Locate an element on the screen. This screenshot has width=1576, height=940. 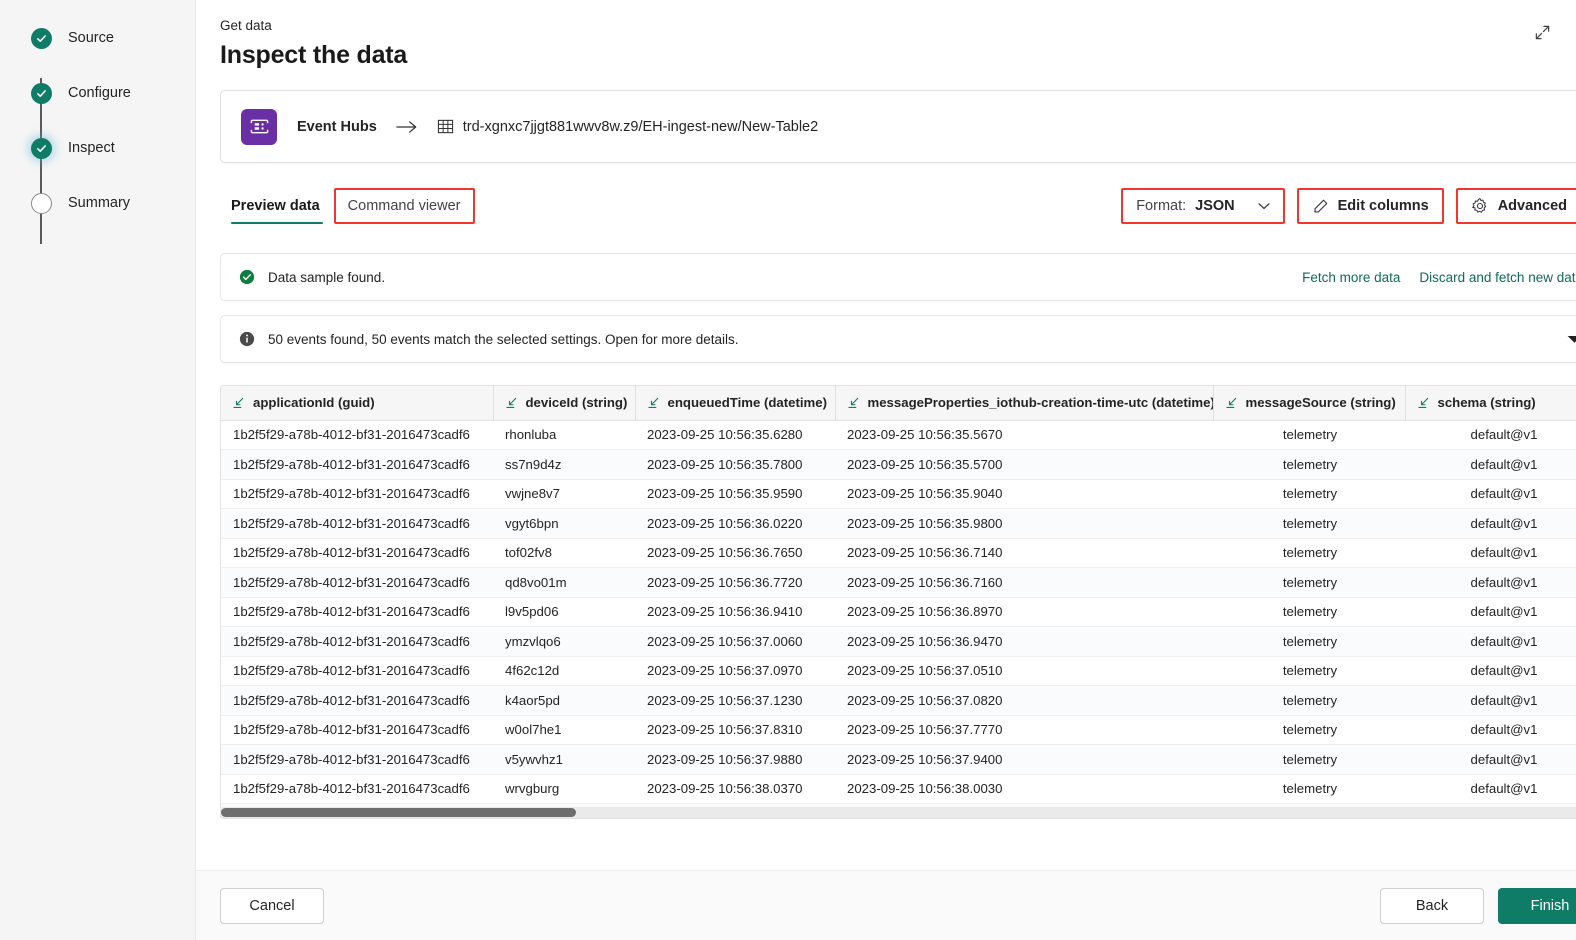
footer-right-actions: Back Finish is located at coordinates (1478, 905).